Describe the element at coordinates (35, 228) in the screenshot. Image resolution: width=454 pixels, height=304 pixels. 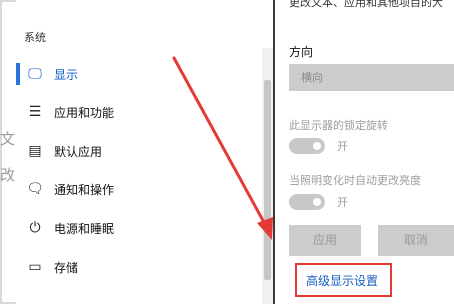
I see `power-icon: ⏻` at that location.